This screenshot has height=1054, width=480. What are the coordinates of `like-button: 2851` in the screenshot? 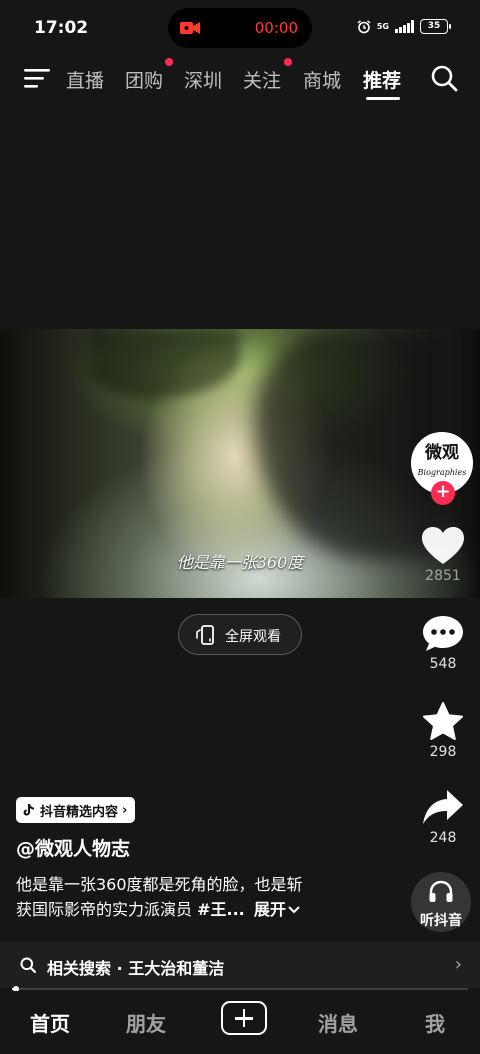 It's located at (443, 555).